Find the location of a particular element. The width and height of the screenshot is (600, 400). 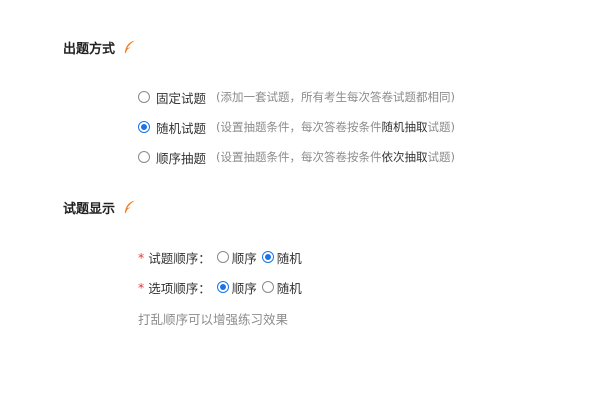

question-order-random-radio is located at coordinates (267, 257).